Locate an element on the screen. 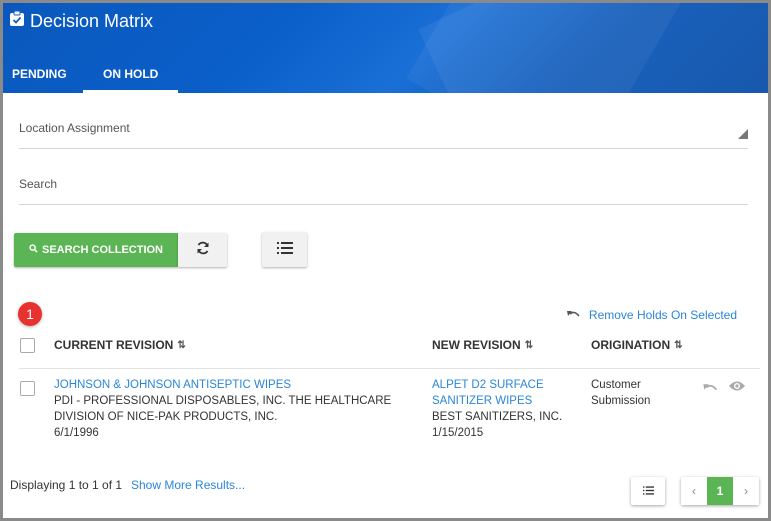  current-date: 6/1/1996 is located at coordinates (76, 433).